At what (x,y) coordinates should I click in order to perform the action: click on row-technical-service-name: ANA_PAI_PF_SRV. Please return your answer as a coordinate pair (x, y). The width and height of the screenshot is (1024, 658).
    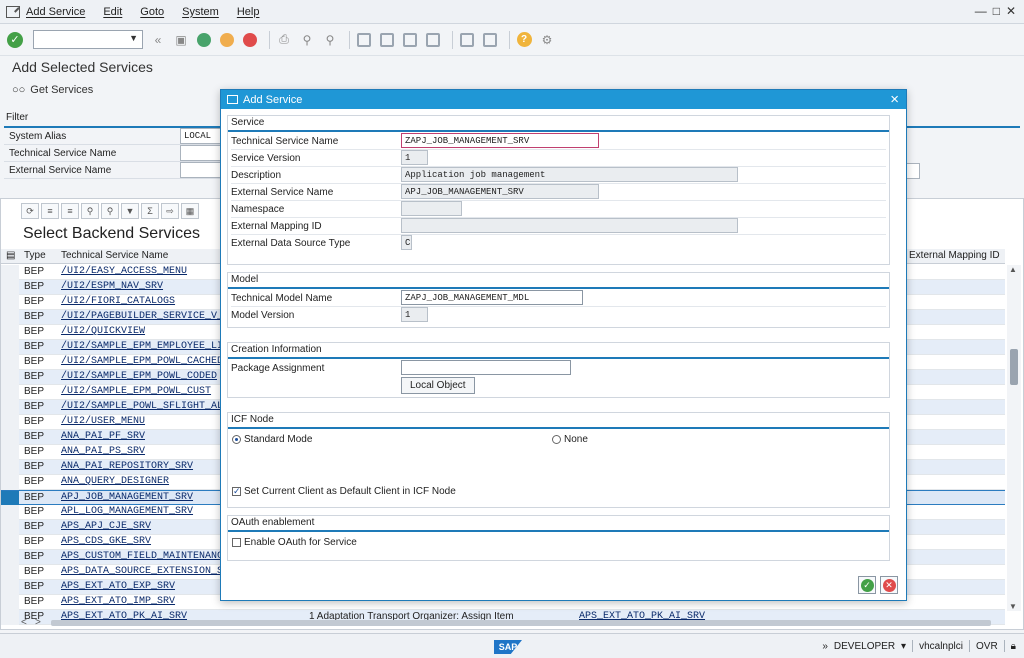
    Looking at the image, I should click on (103, 436).